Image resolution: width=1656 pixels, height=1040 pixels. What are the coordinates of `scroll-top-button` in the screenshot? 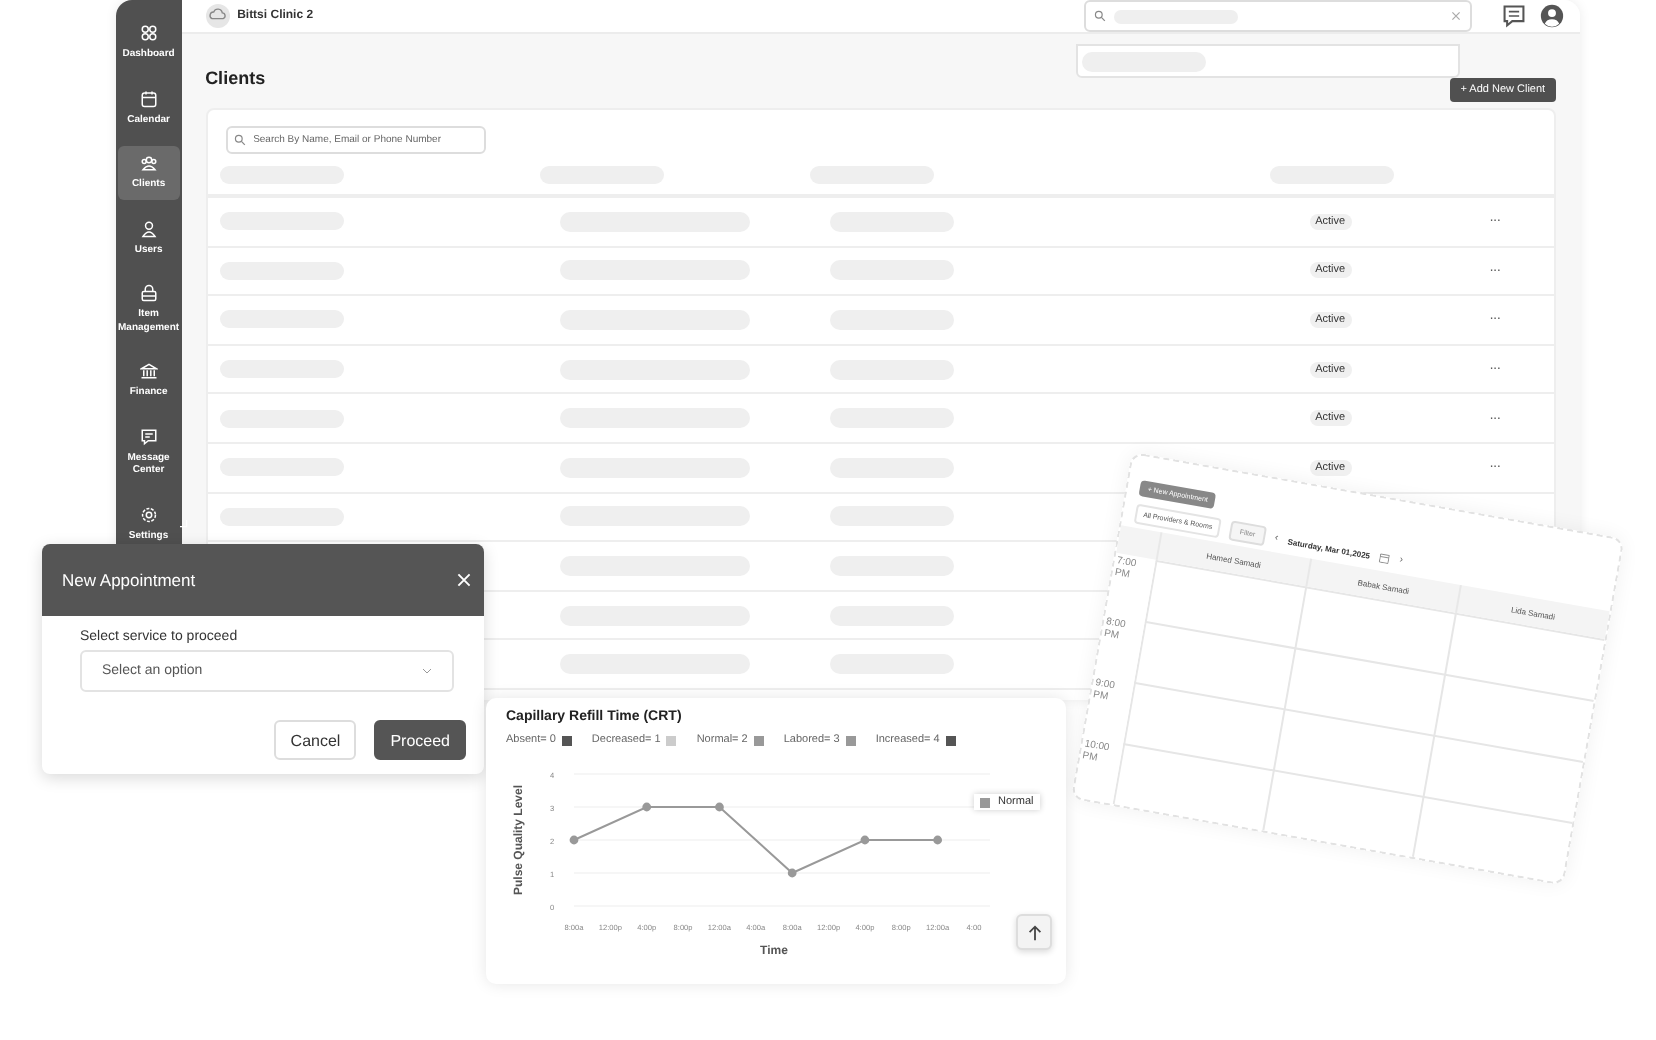 It's located at (1034, 932).